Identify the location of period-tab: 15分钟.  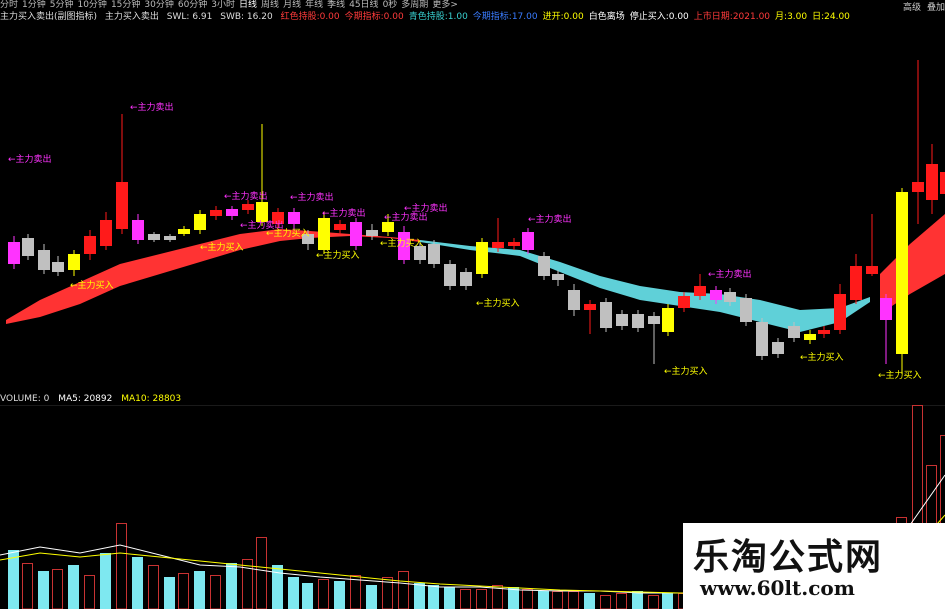
(125, 5).